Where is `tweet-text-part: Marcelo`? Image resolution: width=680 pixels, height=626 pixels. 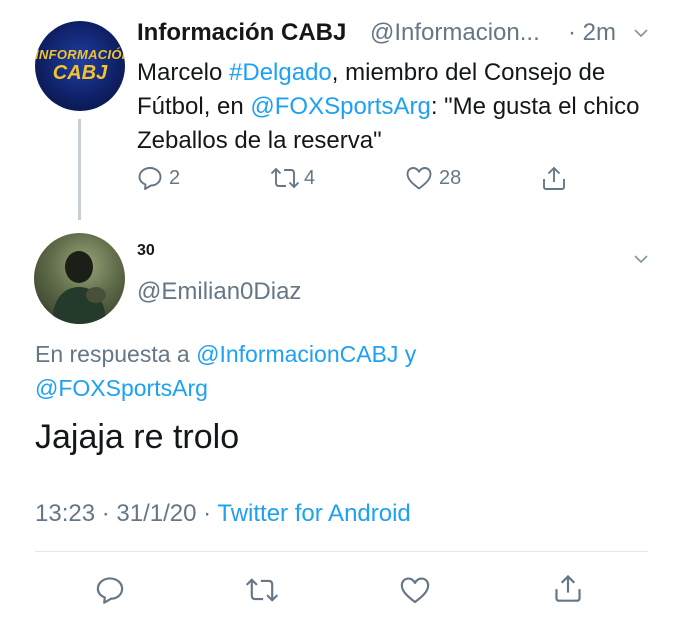 tweet-text-part: Marcelo is located at coordinates (183, 72).